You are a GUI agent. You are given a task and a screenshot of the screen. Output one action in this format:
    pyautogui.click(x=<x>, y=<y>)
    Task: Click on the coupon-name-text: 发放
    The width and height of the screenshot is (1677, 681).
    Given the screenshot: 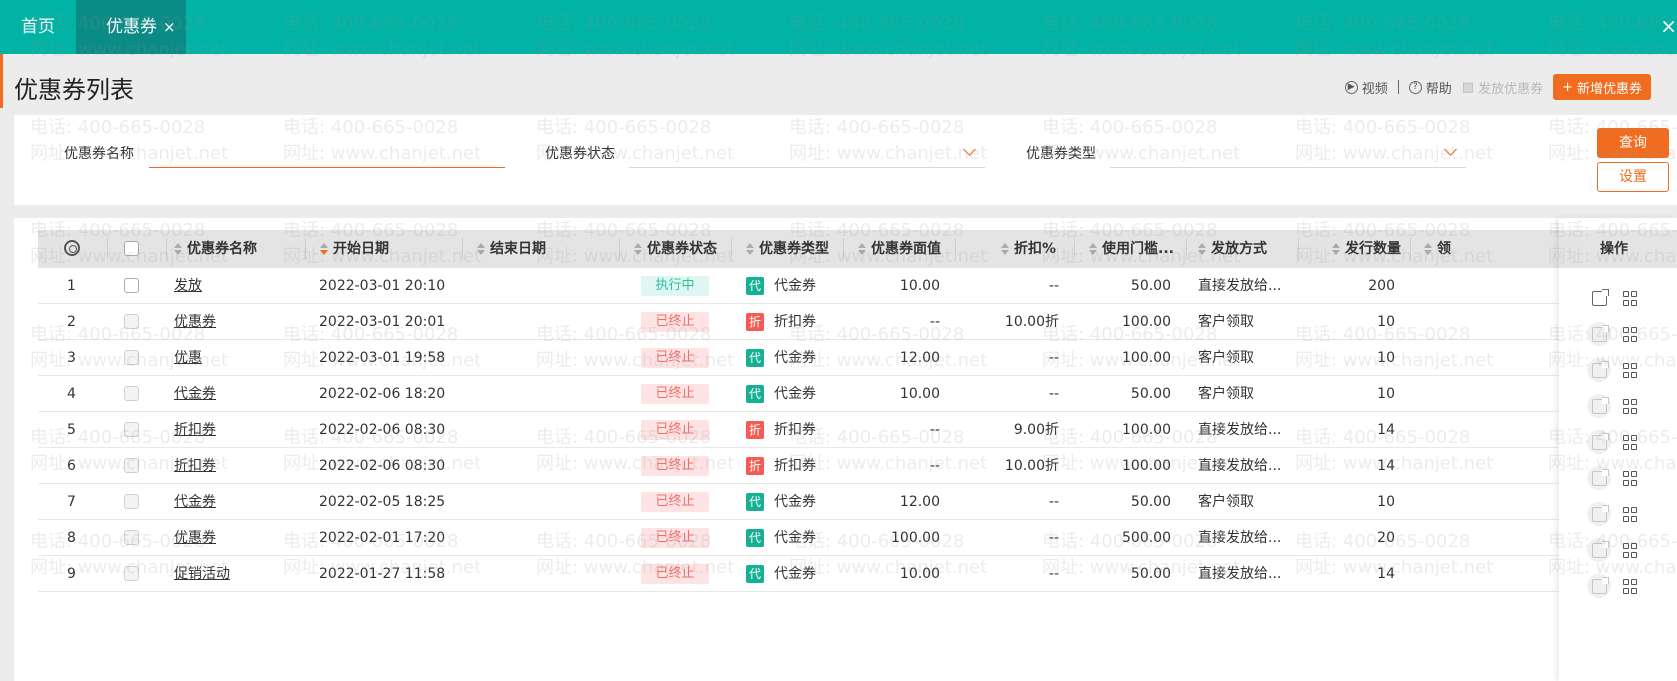 What is the action you would take?
    pyautogui.click(x=188, y=286)
    